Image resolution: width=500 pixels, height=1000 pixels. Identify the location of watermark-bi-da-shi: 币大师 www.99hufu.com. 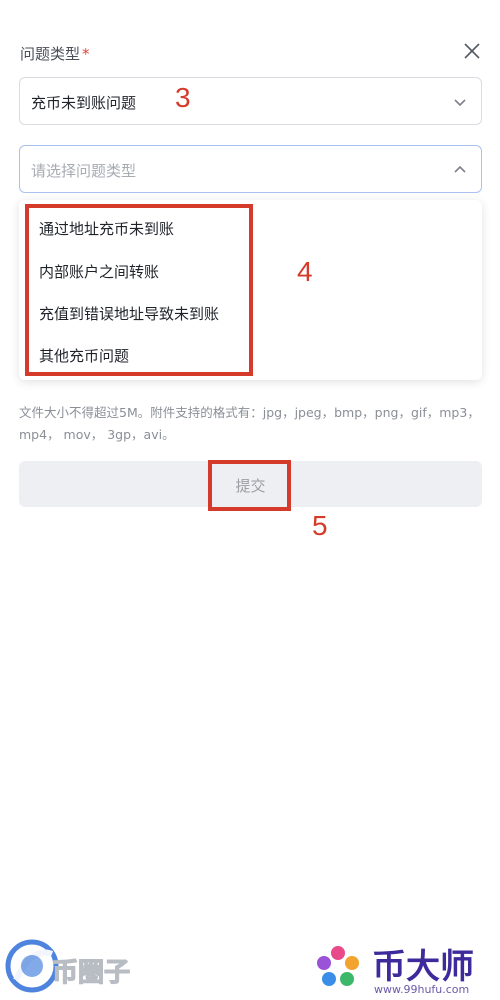
(405, 967).